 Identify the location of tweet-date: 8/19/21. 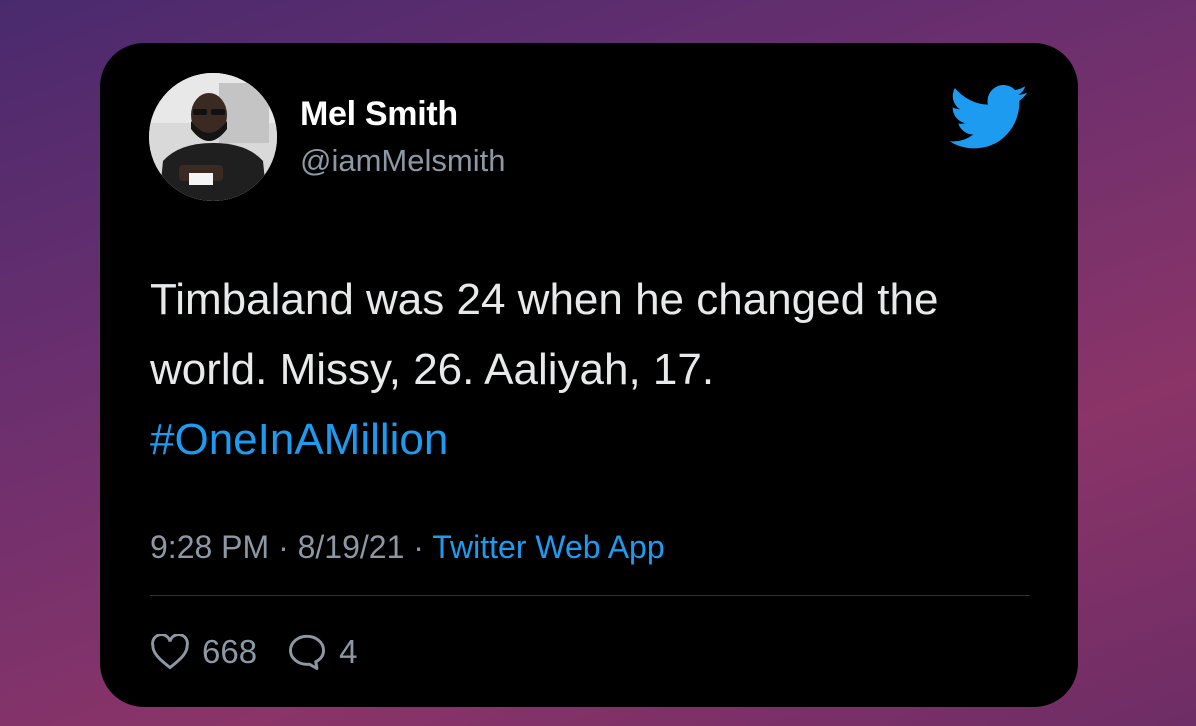
(351, 547).